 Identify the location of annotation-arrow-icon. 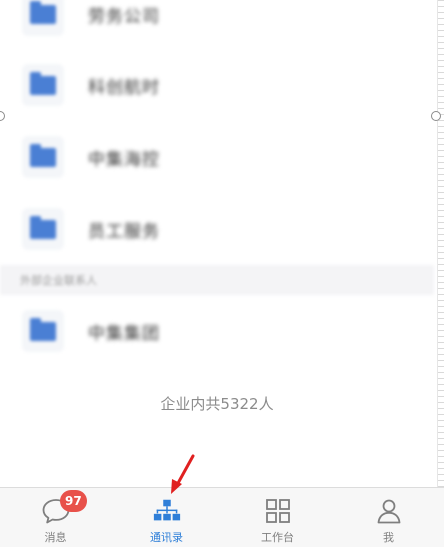
(183, 474).